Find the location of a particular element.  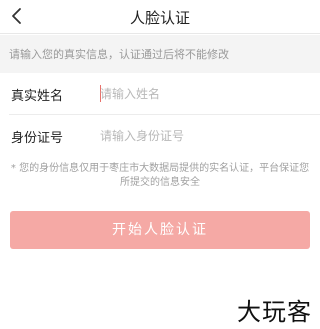

page-title: 人脸认证 is located at coordinates (159, 18).